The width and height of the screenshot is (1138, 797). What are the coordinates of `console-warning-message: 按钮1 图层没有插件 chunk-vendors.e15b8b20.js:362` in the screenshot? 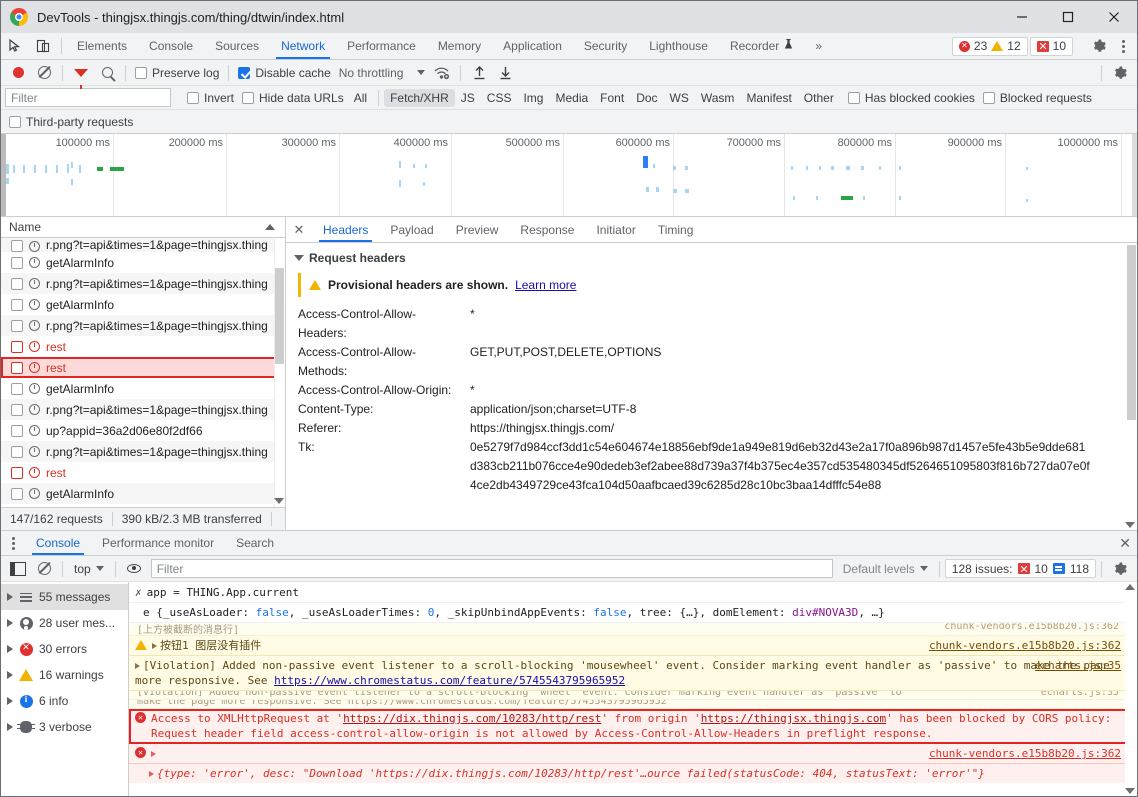 It's located at (633, 646).